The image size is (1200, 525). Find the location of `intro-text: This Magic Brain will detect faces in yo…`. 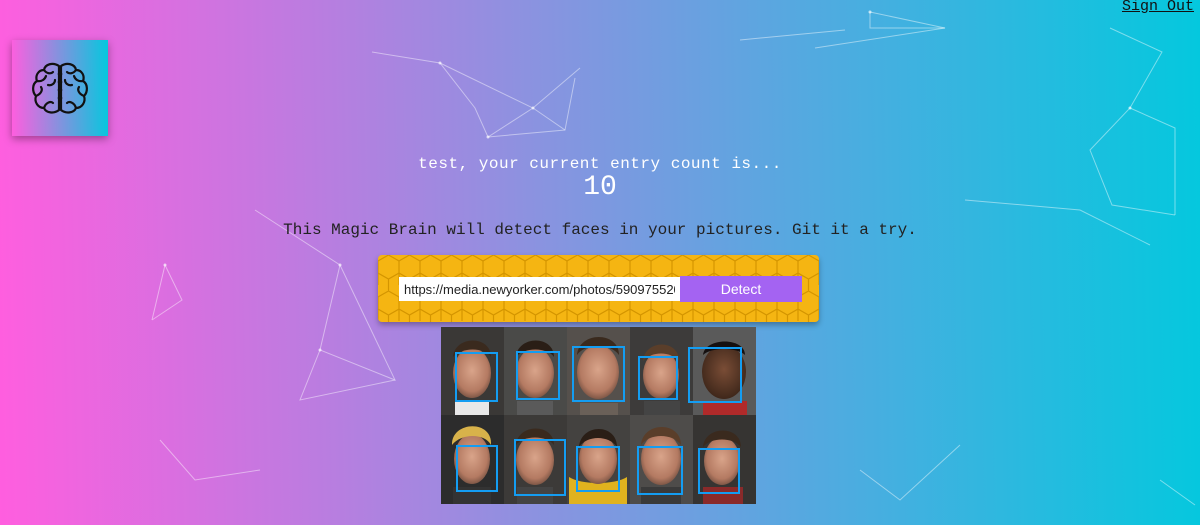

intro-text: This Magic Brain will detect faces in yo… is located at coordinates (600, 230).